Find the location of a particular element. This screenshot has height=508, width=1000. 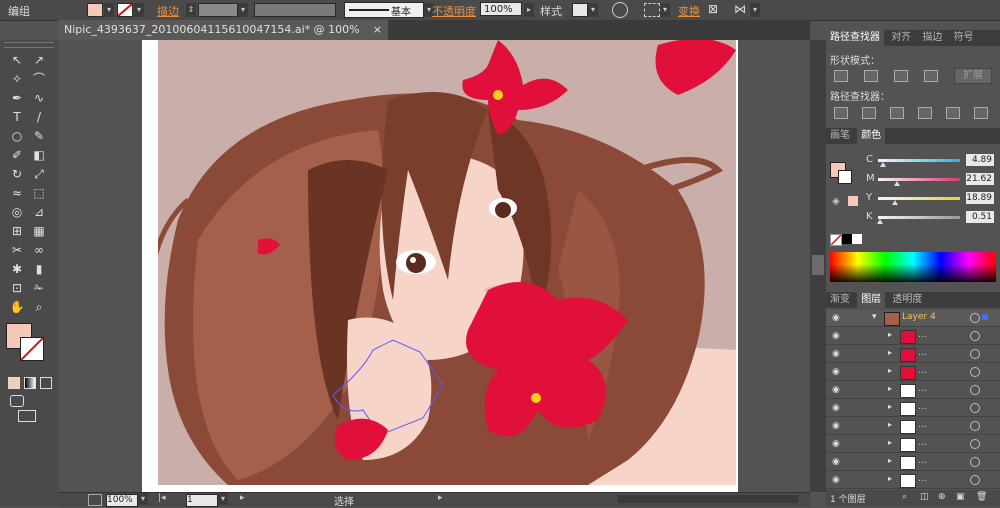

tab-symbols: 符号 is located at coordinates (964, 38).